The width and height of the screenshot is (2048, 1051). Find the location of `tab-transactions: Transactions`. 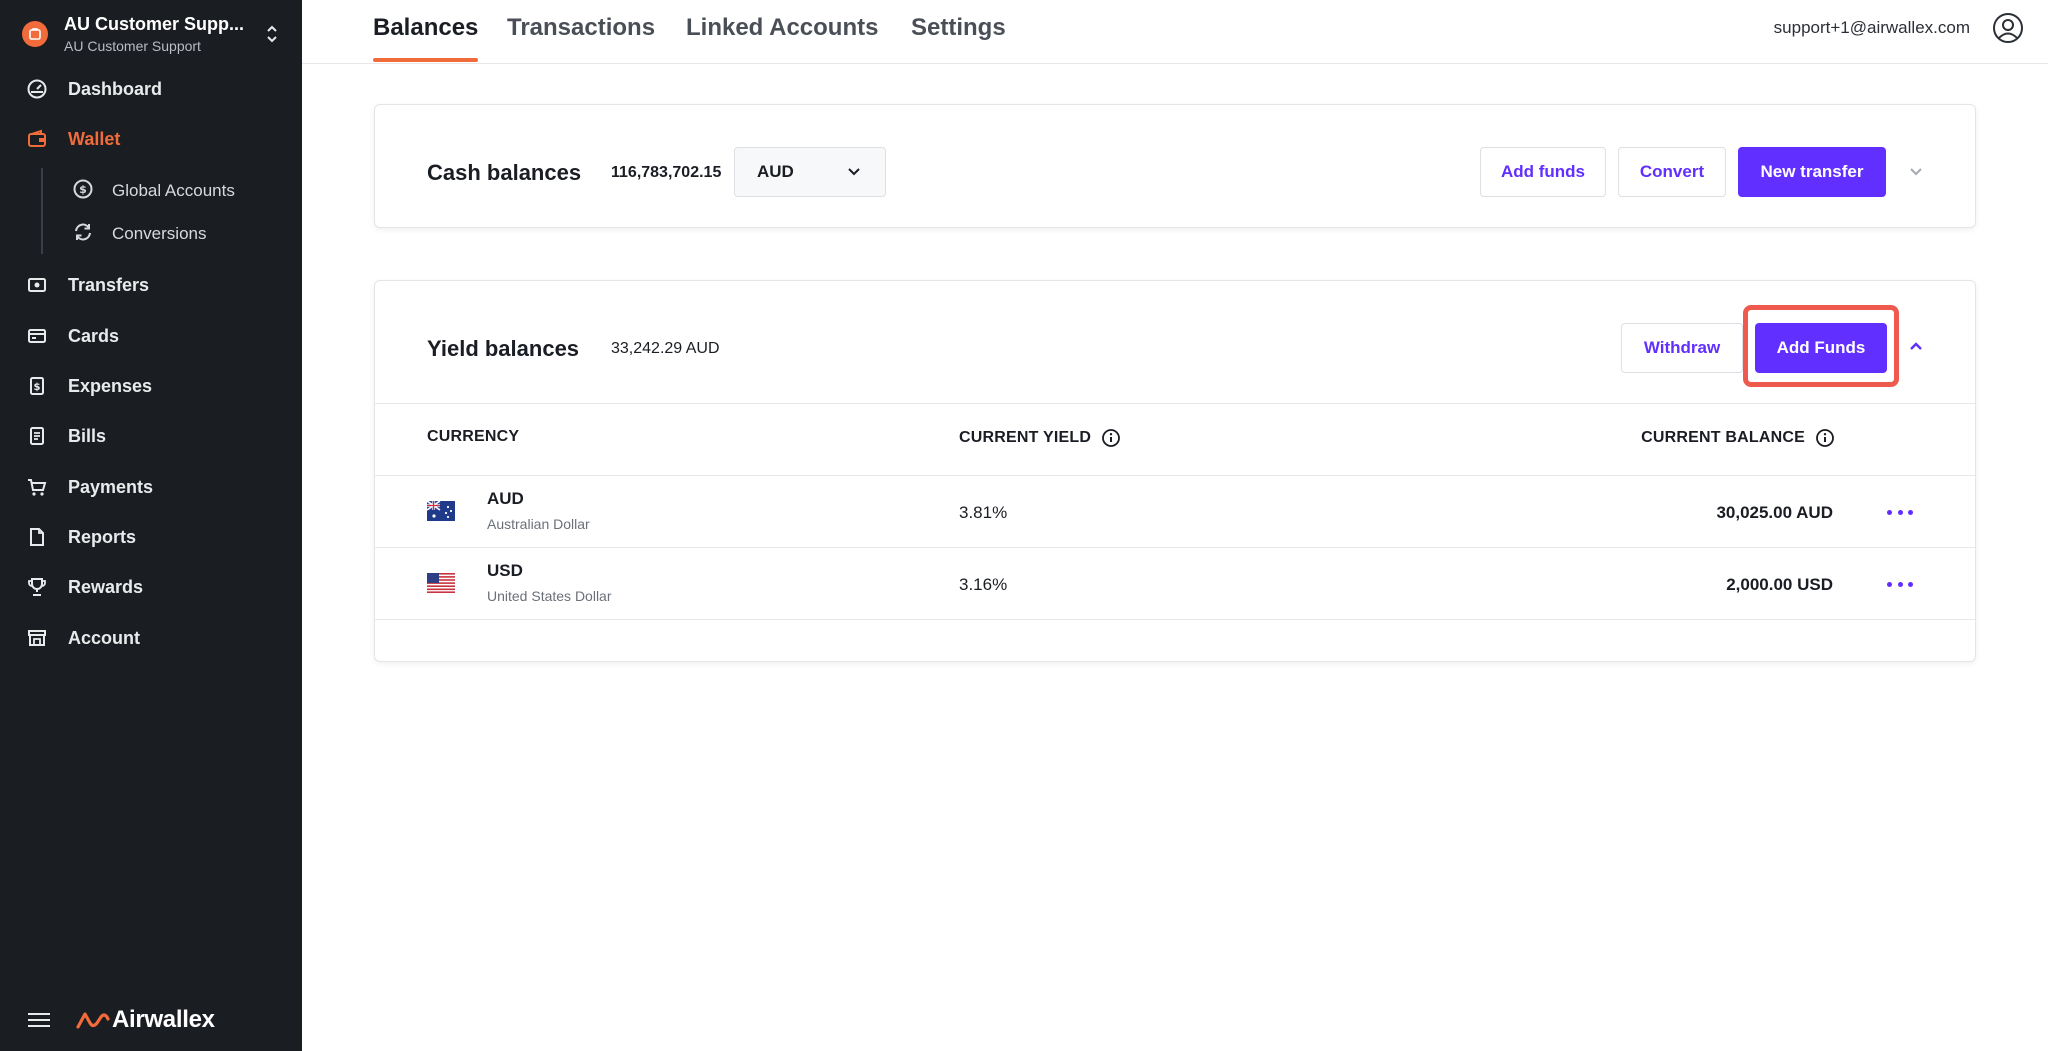

tab-transactions: Transactions is located at coordinates (581, 28).